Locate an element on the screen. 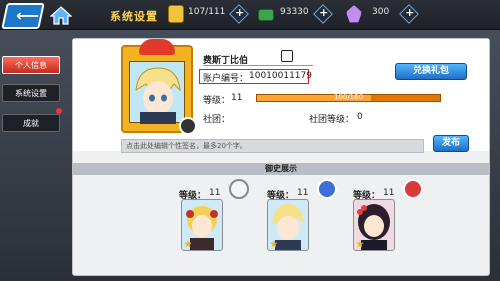  redeem-gift-button: 兑换礼包 is located at coordinates (431, 71).